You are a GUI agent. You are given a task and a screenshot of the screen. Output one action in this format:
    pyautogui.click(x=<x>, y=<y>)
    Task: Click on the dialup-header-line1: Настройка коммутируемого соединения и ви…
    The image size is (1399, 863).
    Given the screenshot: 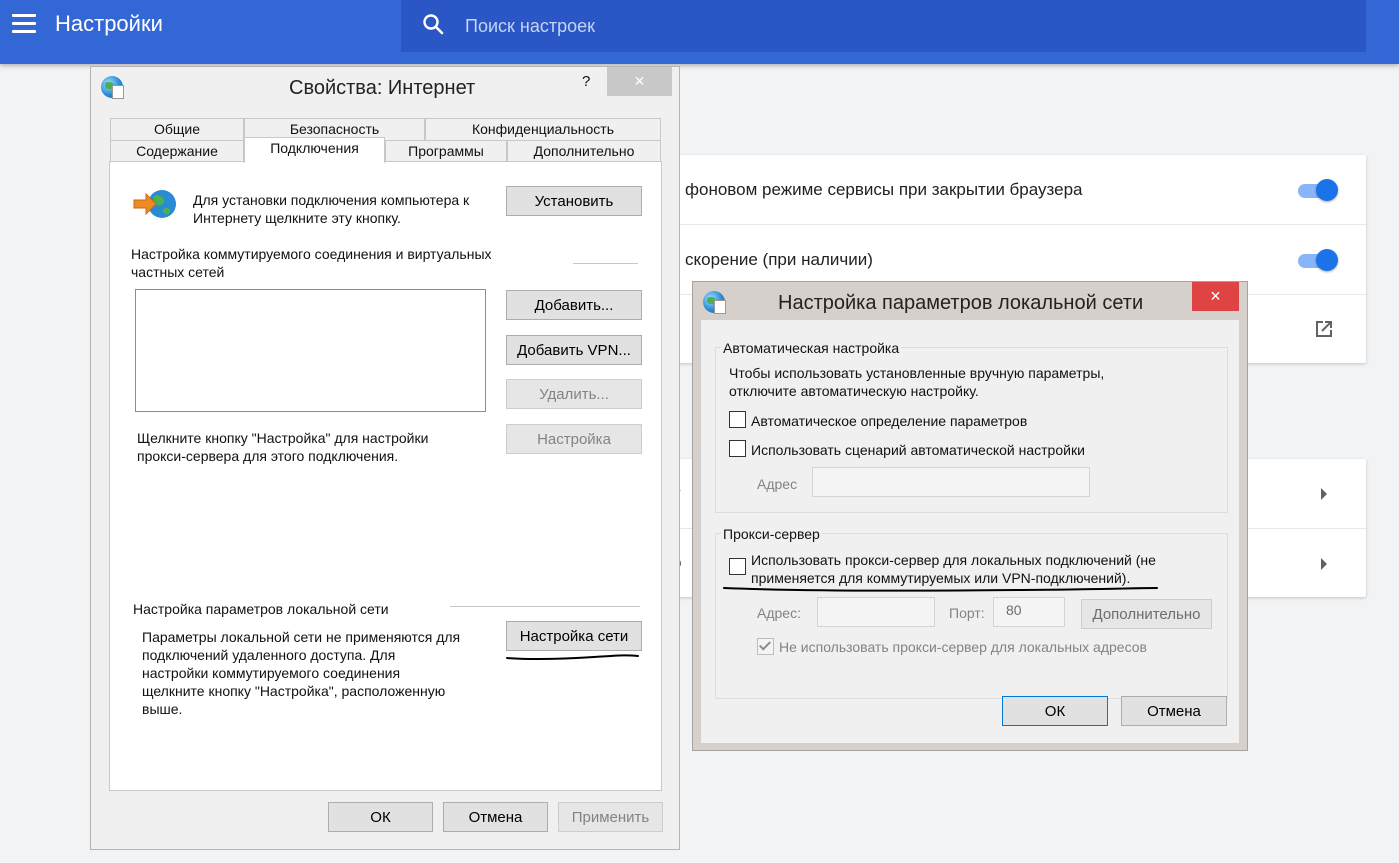 What is the action you would take?
    pyautogui.click(x=311, y=254)
    